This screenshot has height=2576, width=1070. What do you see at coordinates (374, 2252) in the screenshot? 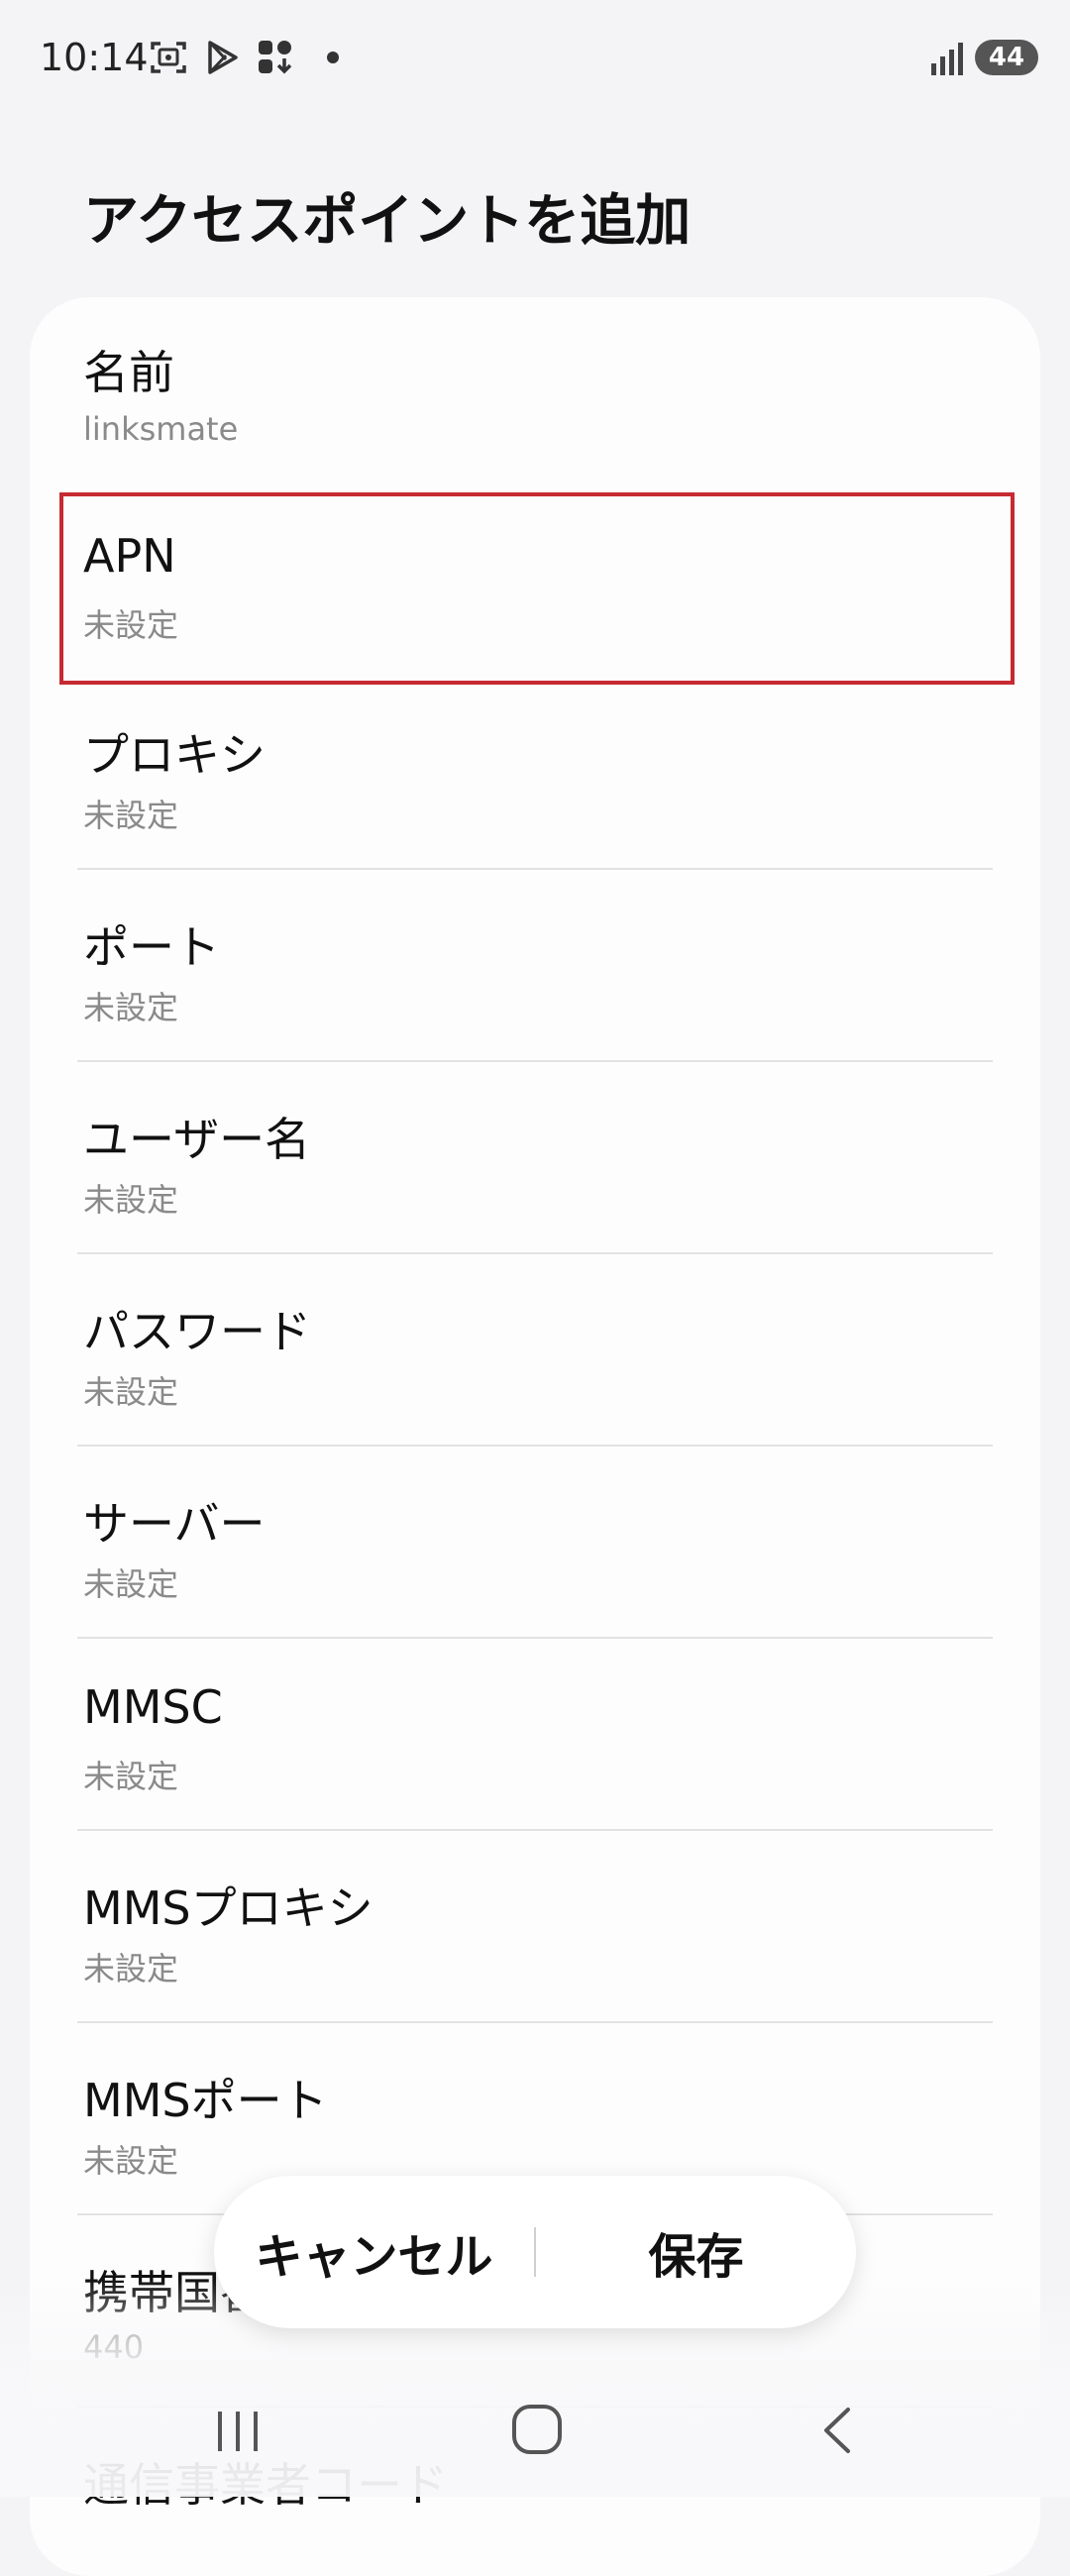
I see `cancel-button: キャンセル` at bounding box center [374, 2252].